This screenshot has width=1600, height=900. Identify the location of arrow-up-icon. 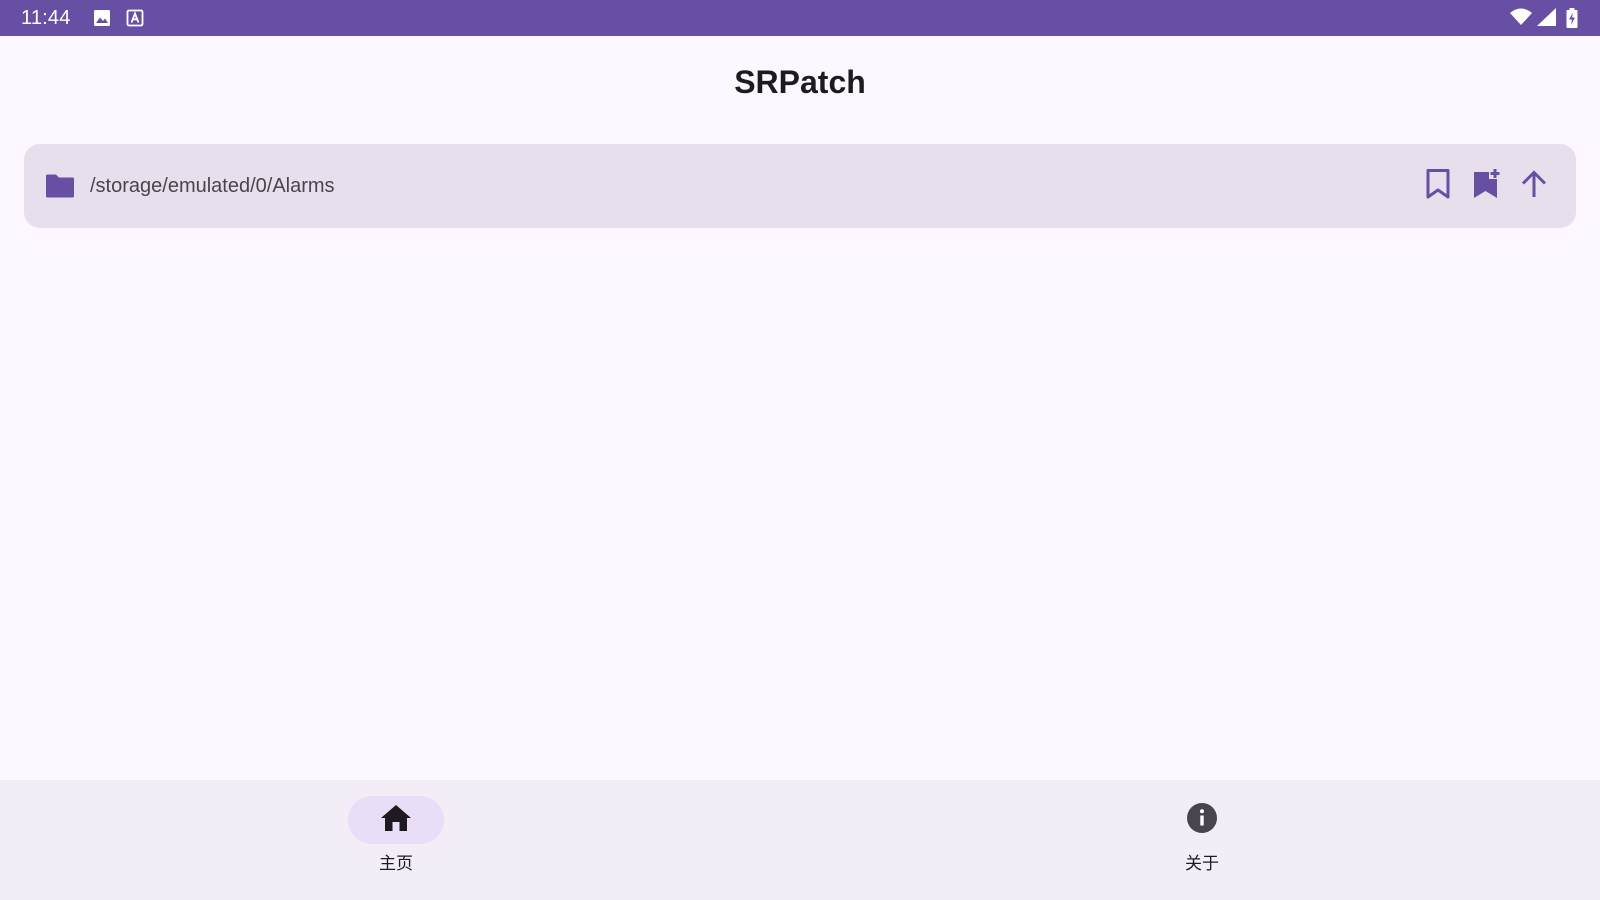
(1534, 186).